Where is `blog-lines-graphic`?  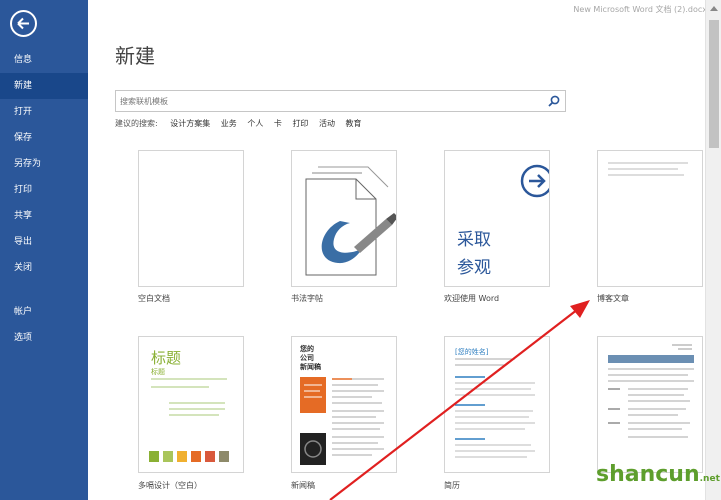
blog-lines-graphic is located at coordinates (648, 169).